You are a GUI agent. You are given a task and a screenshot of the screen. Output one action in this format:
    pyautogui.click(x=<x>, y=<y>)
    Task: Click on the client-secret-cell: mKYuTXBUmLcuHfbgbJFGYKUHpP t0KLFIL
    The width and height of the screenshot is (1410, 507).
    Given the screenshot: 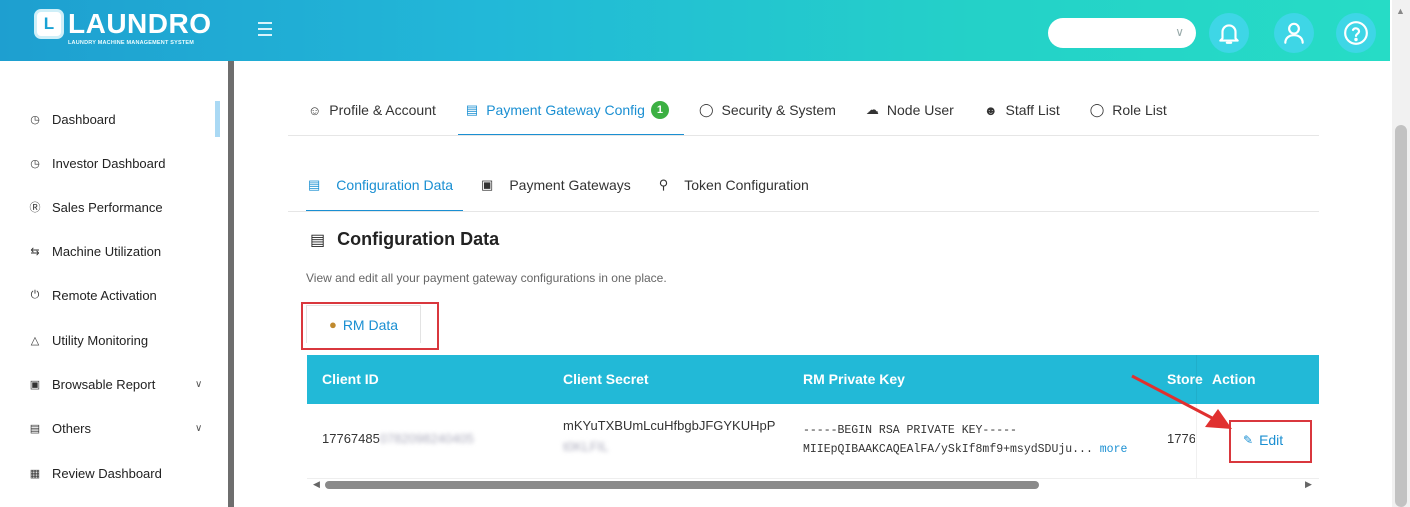 What is the action you would take?
    pyautogui.click(x=669, y=436)
    